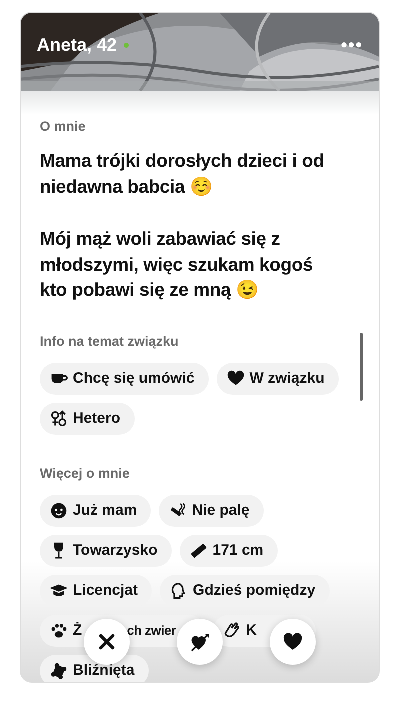 Image resolution: width=400 pixels, height=707 pixels. I want to click on tag-label: Już mam, so click(105, 510).